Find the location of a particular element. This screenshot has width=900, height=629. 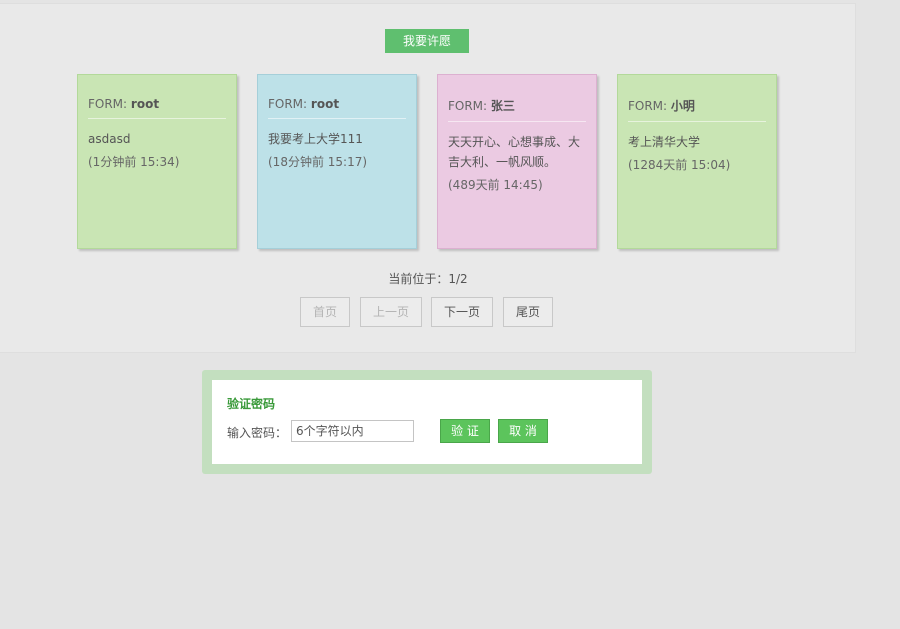

card-from: FORM: 小明 is located at coordinates (697, 109).